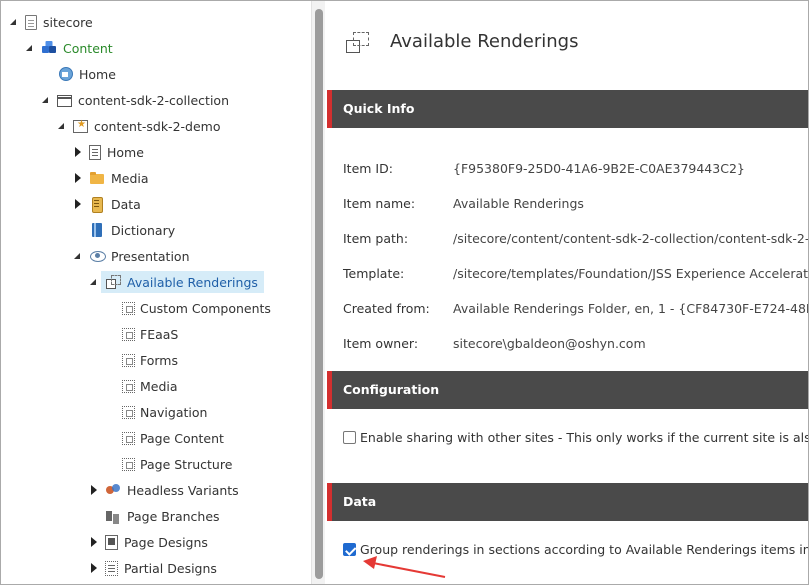  Describe the element at coordinates (97, 256) in the screenshot. I see `eye-icon` at that location.